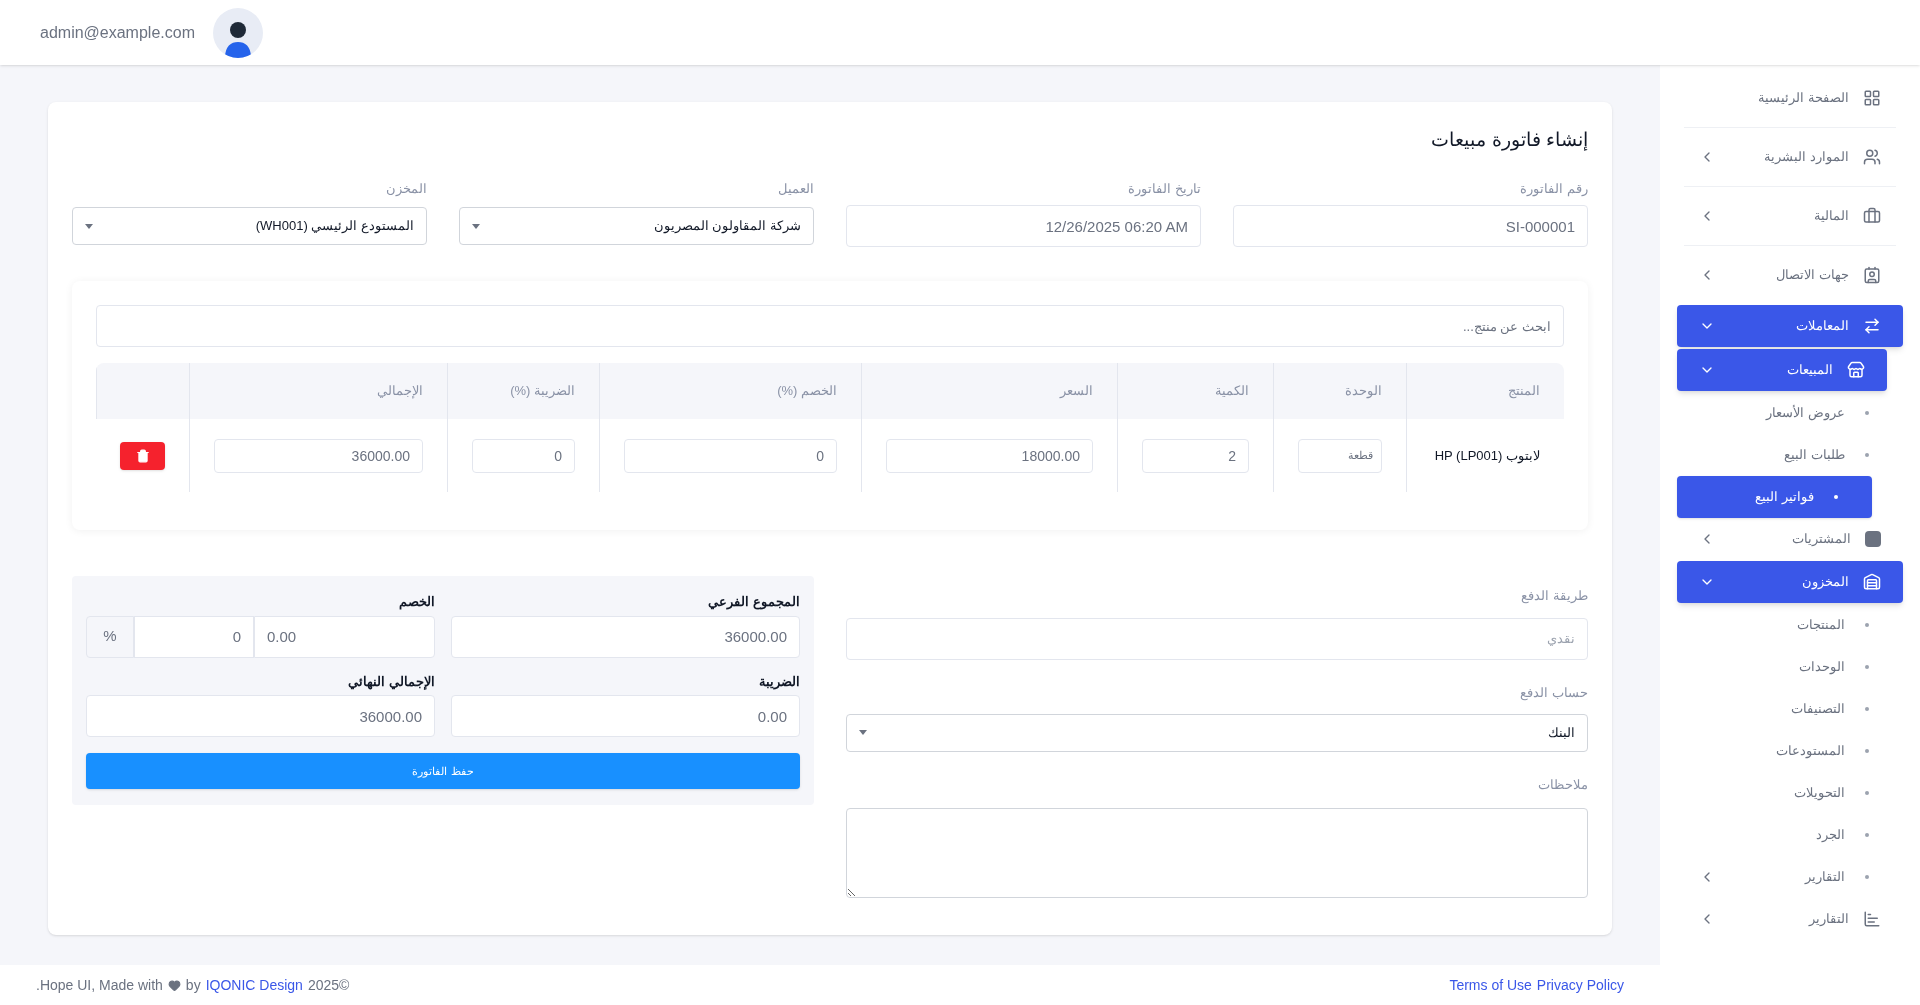  I want to click on tax-field: 0, so click(523, 455).